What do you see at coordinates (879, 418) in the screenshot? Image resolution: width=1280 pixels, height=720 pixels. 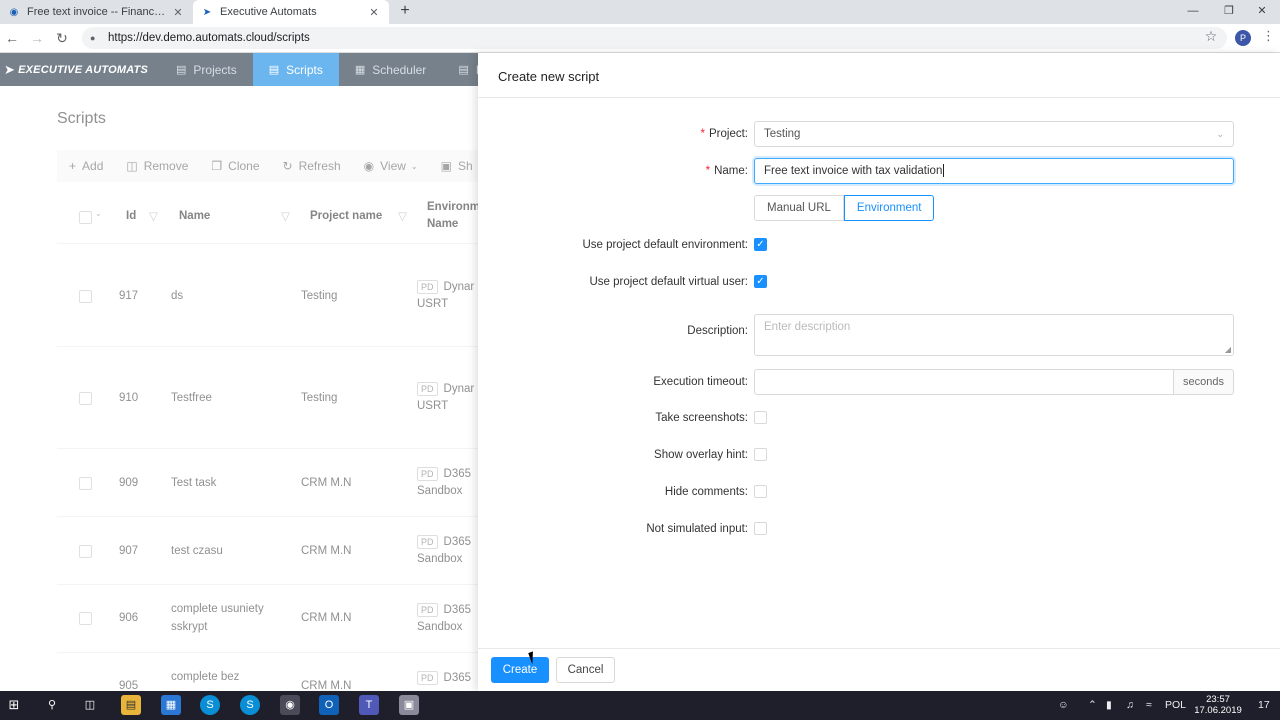 I see `screenshots-row: Take screenshots:` at bounding box center [879, 418].